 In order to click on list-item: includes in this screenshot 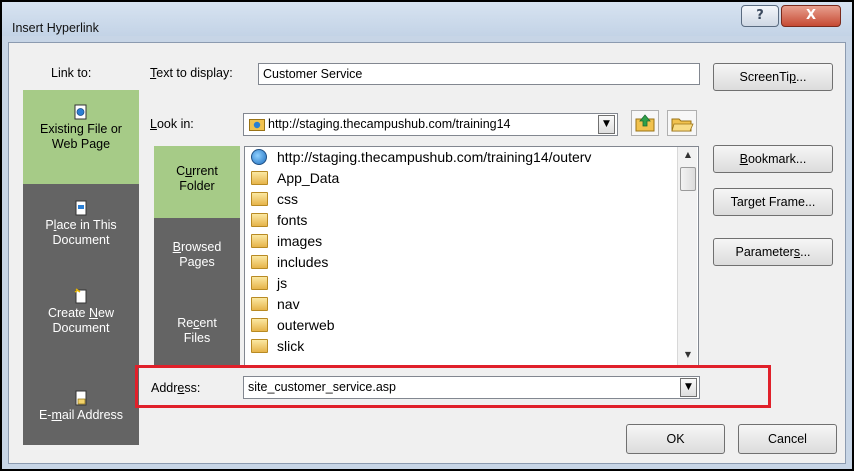, I will do `click(289, 262)`.